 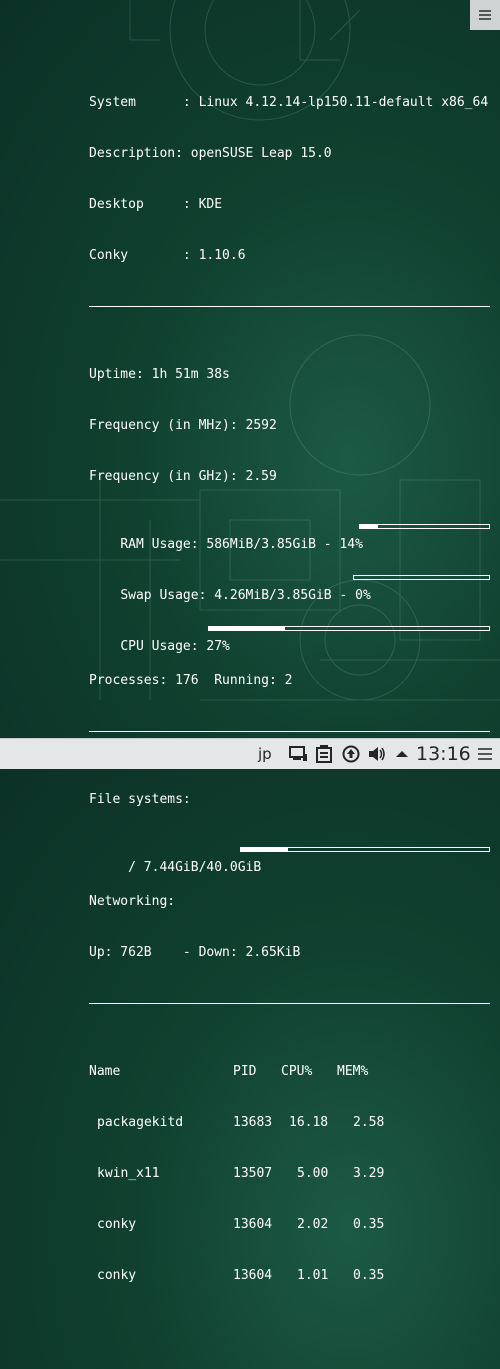 I want to click on cpu-usage-text: CPU Usage: 27%, so click(x=175, y=646).